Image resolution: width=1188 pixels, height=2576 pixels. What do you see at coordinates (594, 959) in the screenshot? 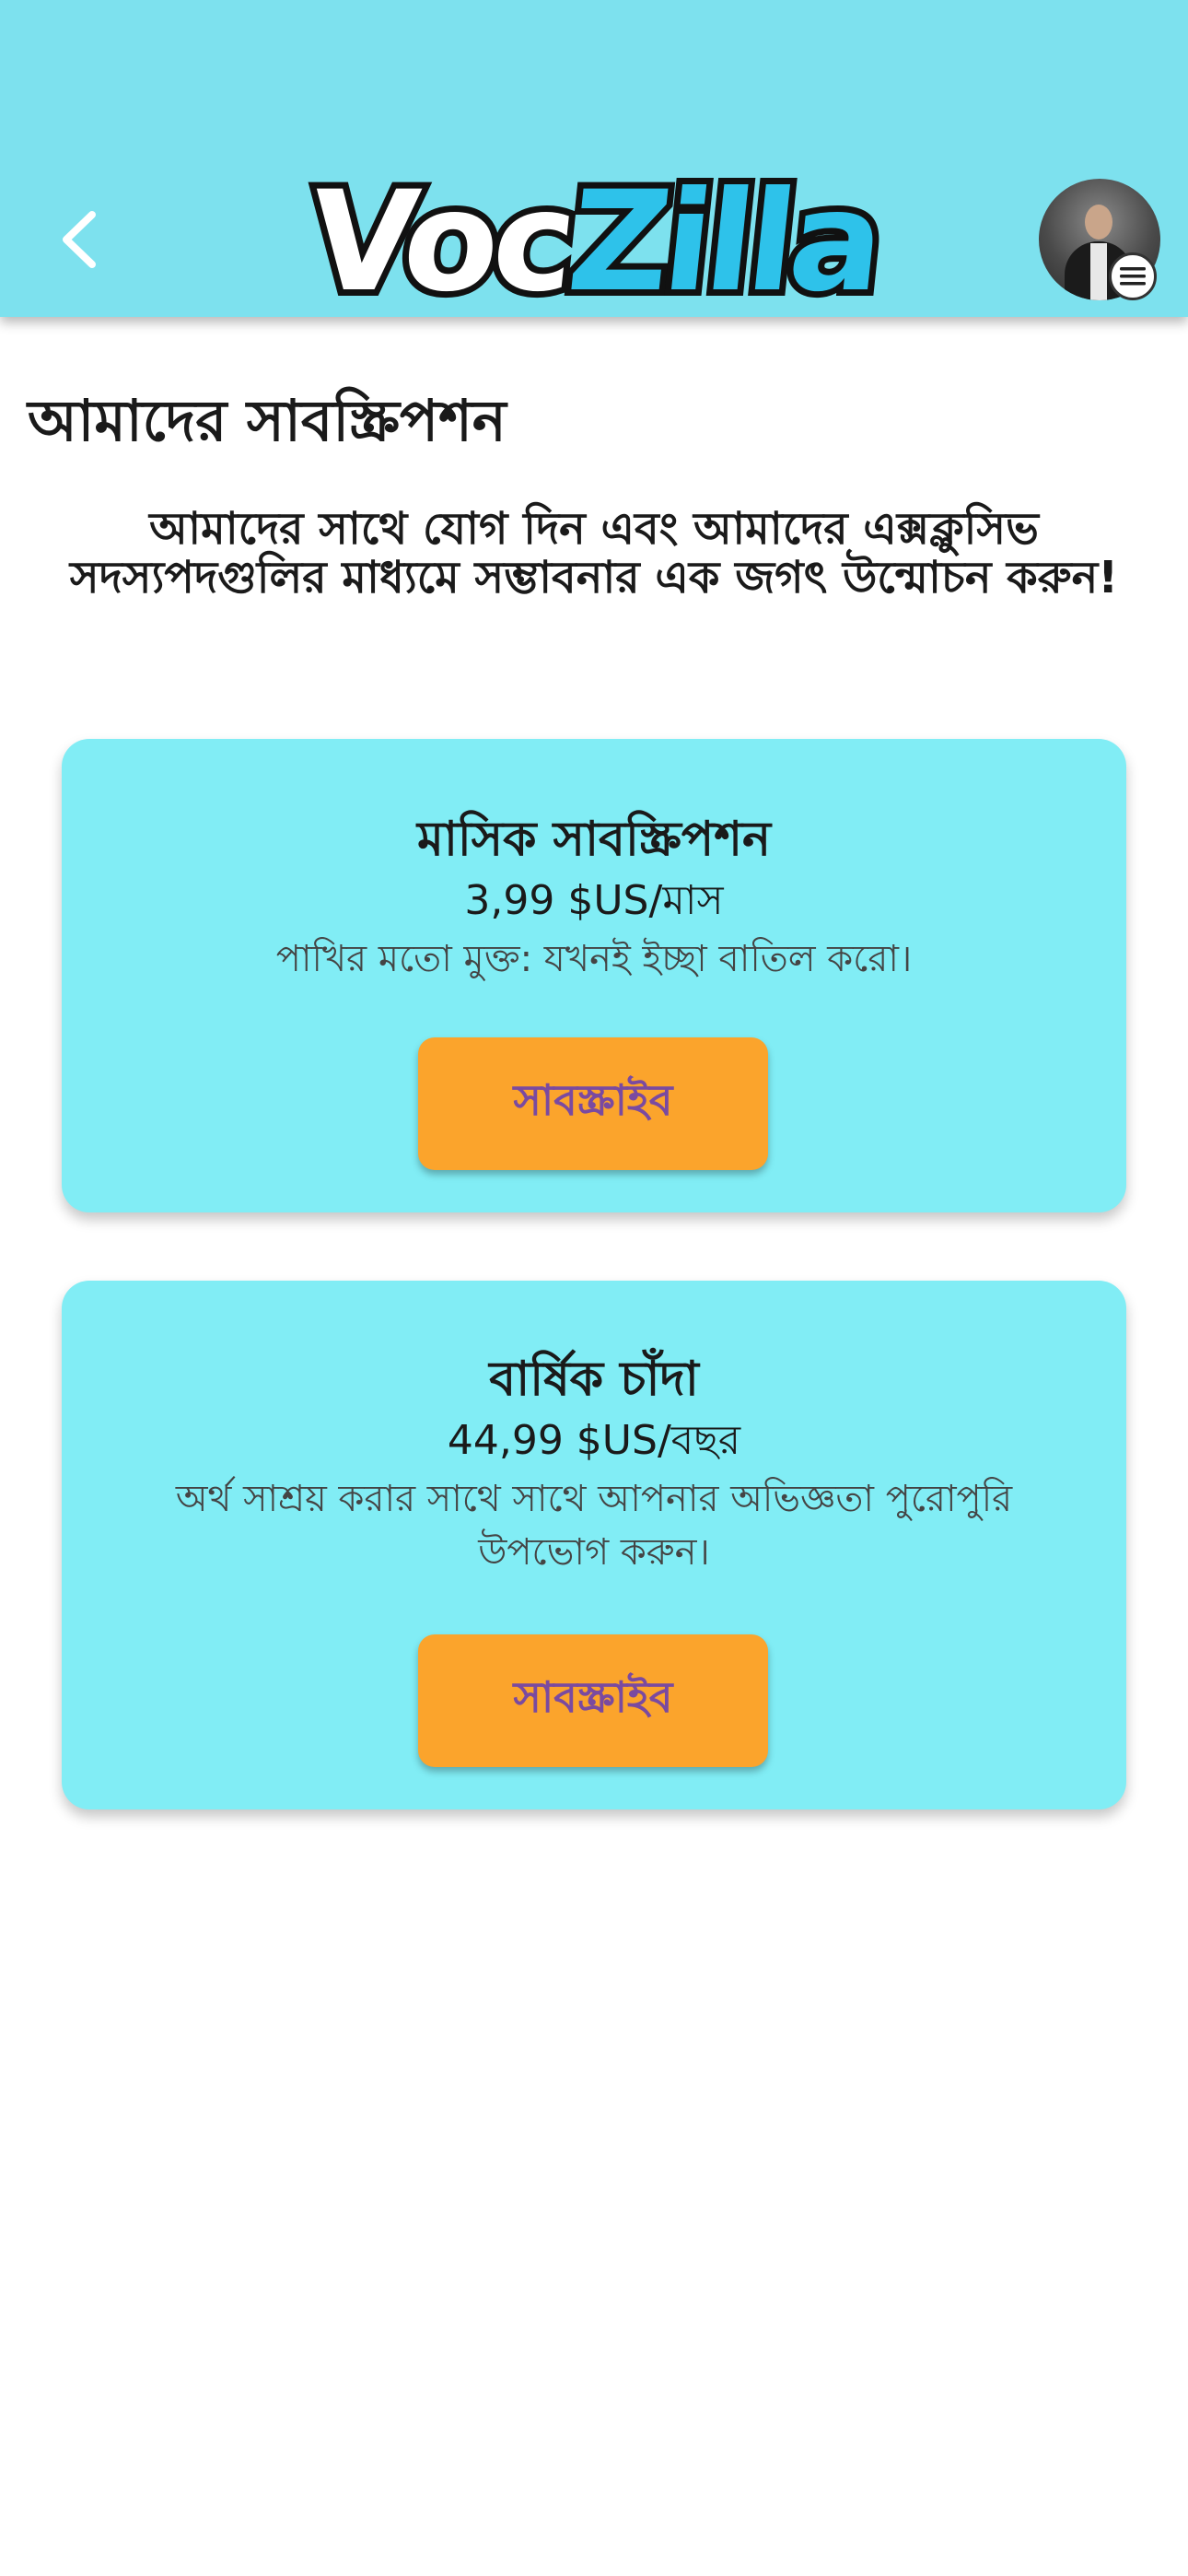
I see `plan-description: পাখির মতো মুক্ত: যখনই ইচ্ছা বাতিল করো।` at bounding box center [594, 959].